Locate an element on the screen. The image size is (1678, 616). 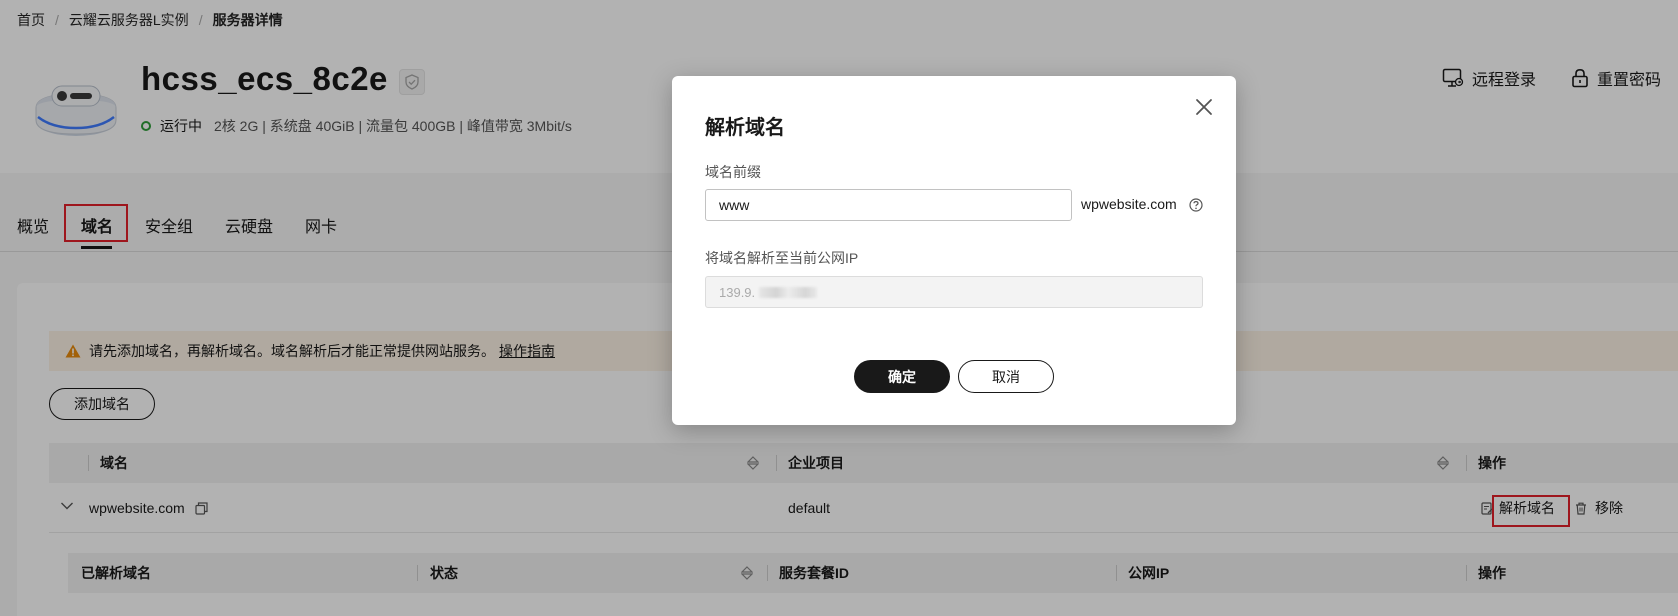
domain-suffix: wpwebsite.com is located at coordinates (1129, 204).